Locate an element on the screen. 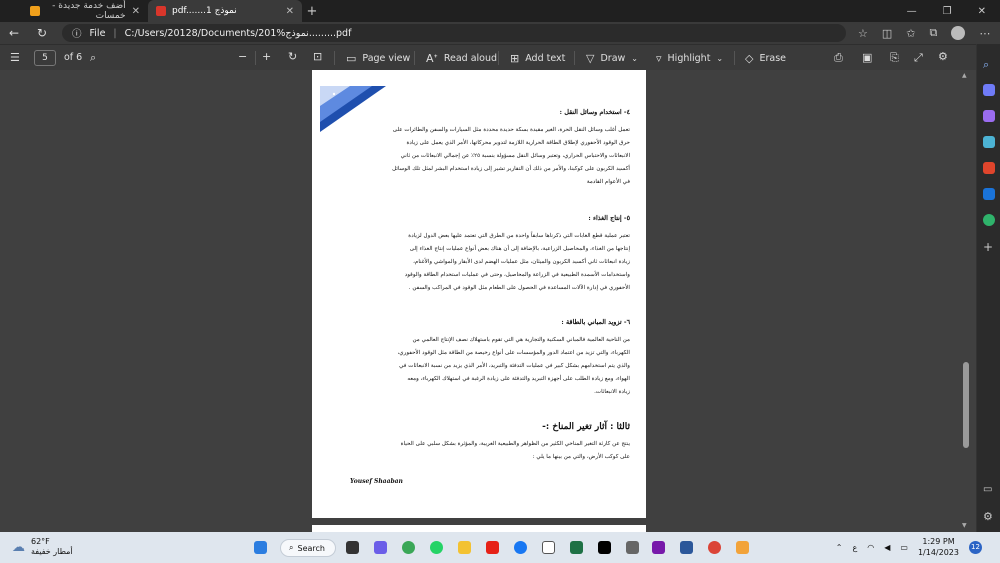  onenote-icon is located at coordinates (658, 547).